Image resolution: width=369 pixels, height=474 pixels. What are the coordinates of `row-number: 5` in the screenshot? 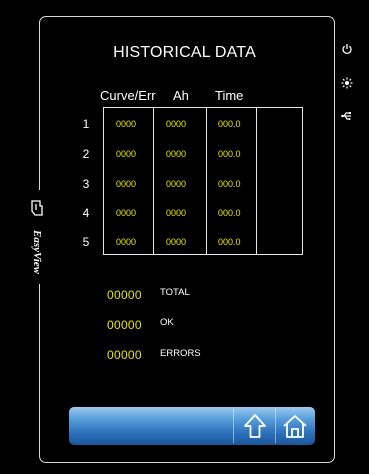 It's located at (86, 242).